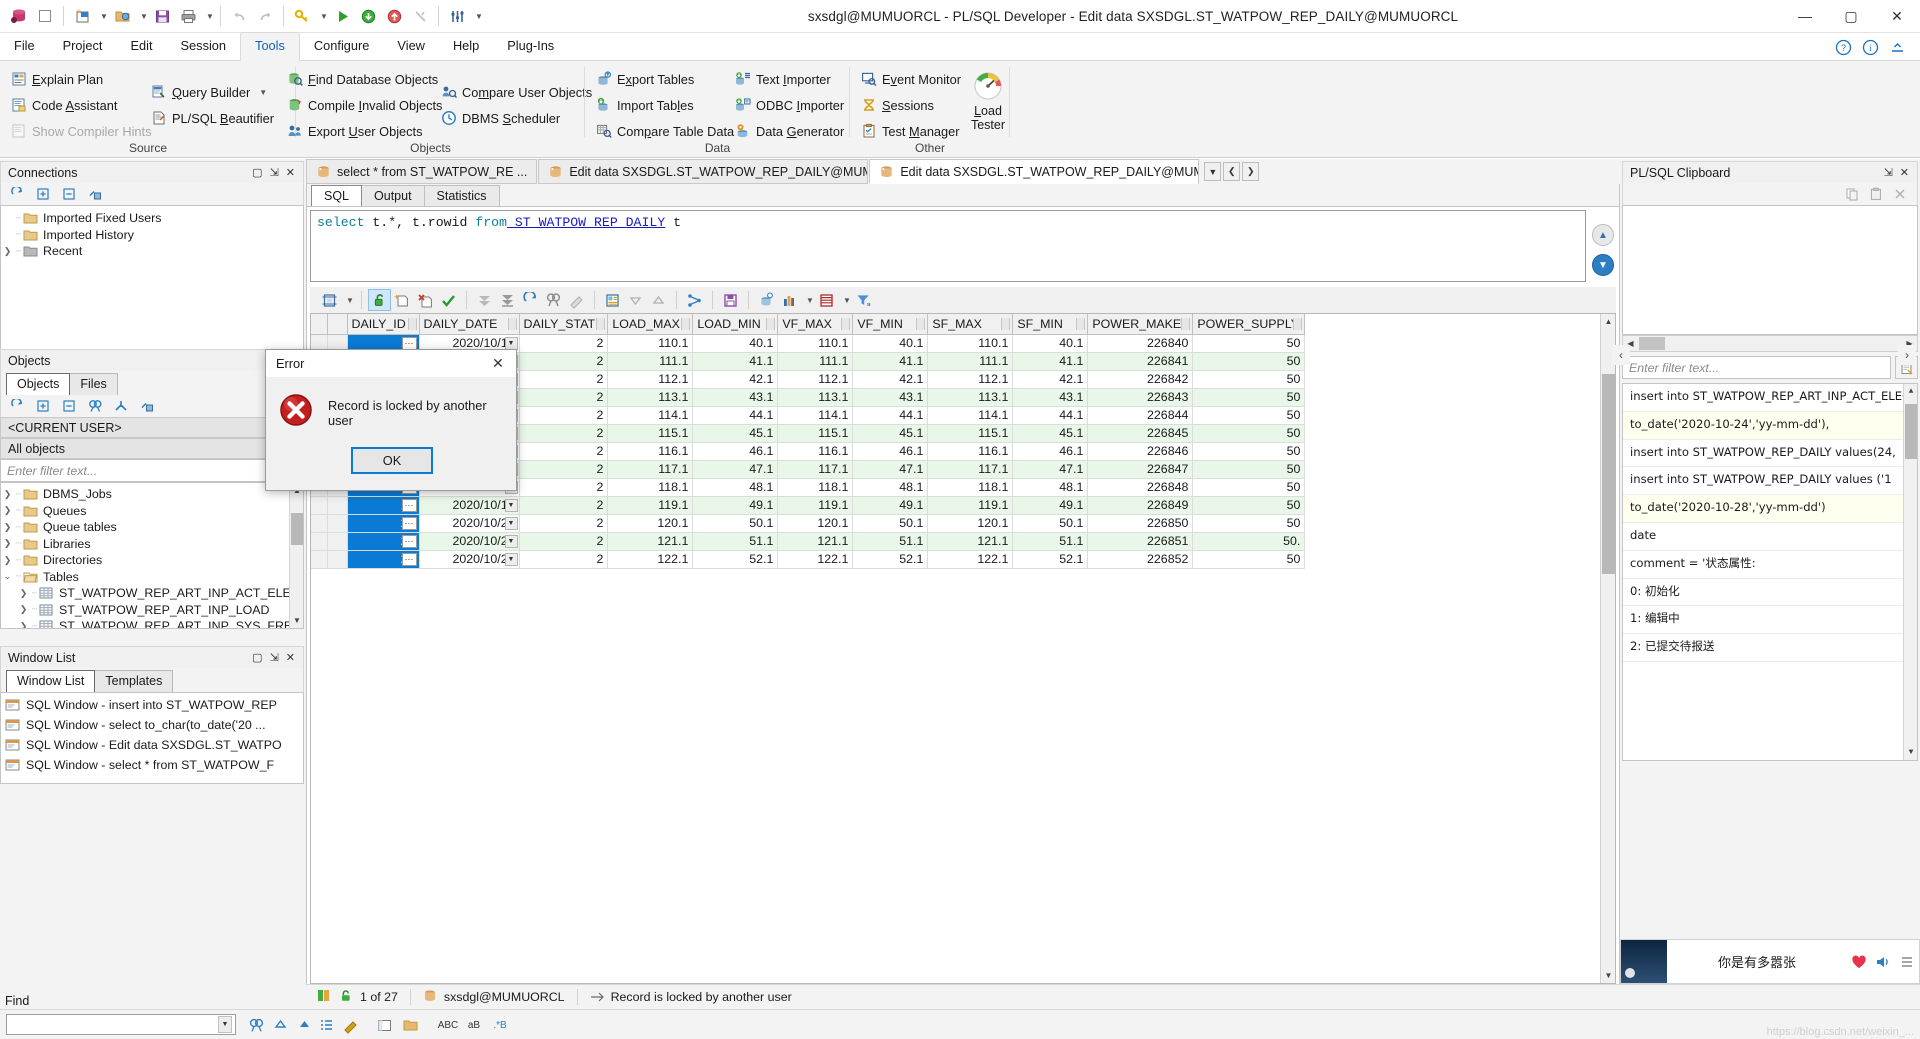 This screenshot has height=1039, width=1920. I want to click on clipboard-item: to_date('2020-10-28','yy-mm-dd'), so click(1770, 509).